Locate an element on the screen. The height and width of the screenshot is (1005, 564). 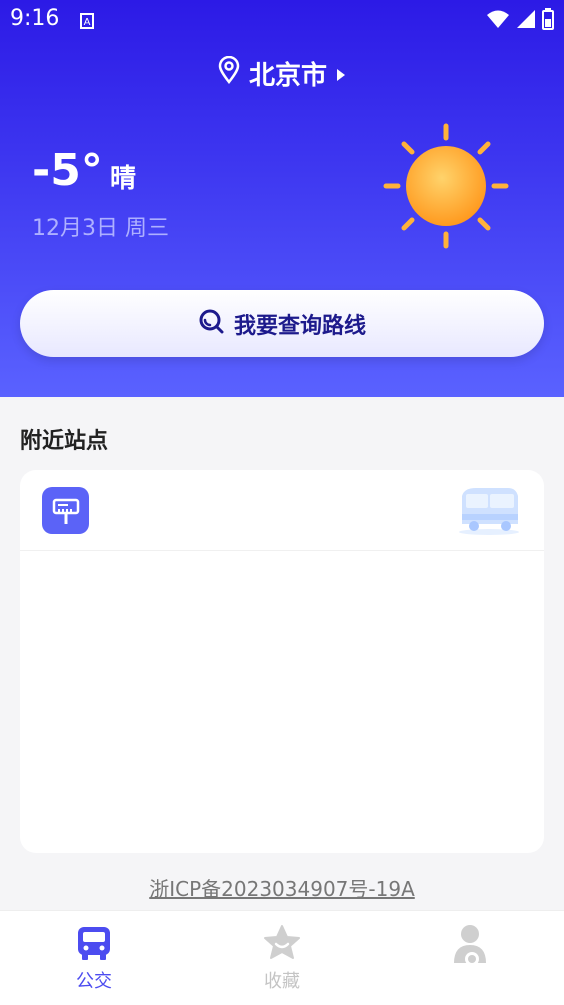
icp-record-link: 浙ICP备2023034907号-19A is located at coordinates (282, 887).